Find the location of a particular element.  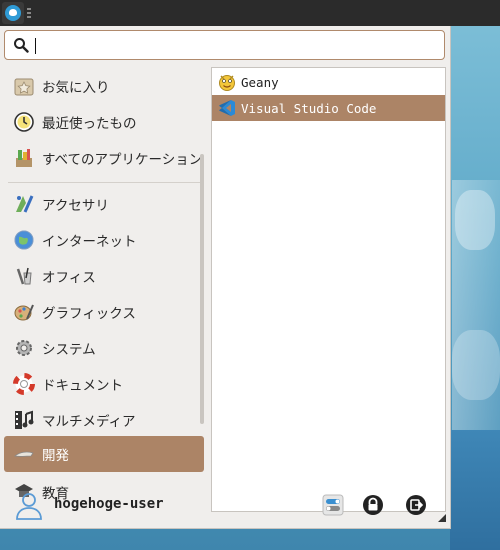

favorites-icon is located at coordinates (24, 86).